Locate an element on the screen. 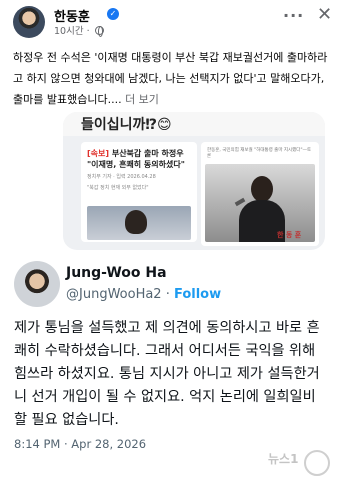 Image resolution: width=340 pixels, height=483 pixels. globe-icon is located at coordinates (99, 31).